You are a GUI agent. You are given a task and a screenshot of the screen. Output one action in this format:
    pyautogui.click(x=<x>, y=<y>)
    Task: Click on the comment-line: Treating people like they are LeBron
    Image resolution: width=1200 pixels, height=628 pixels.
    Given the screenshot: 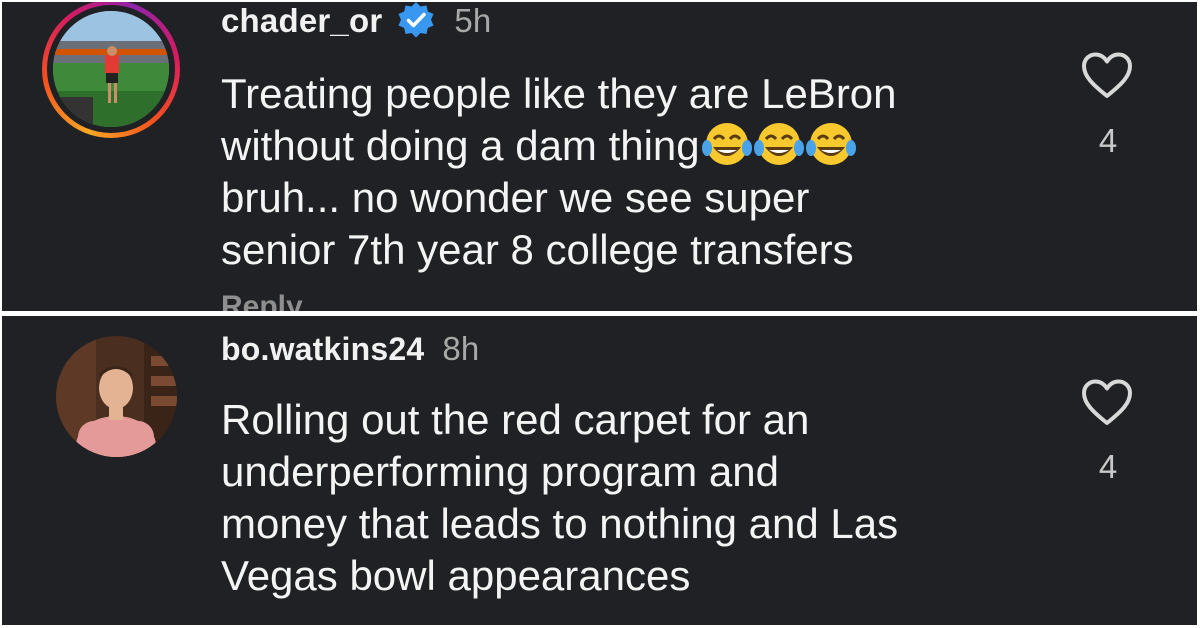 What is the action you would take?
    pyautogui.click(x=559, y=93)
    